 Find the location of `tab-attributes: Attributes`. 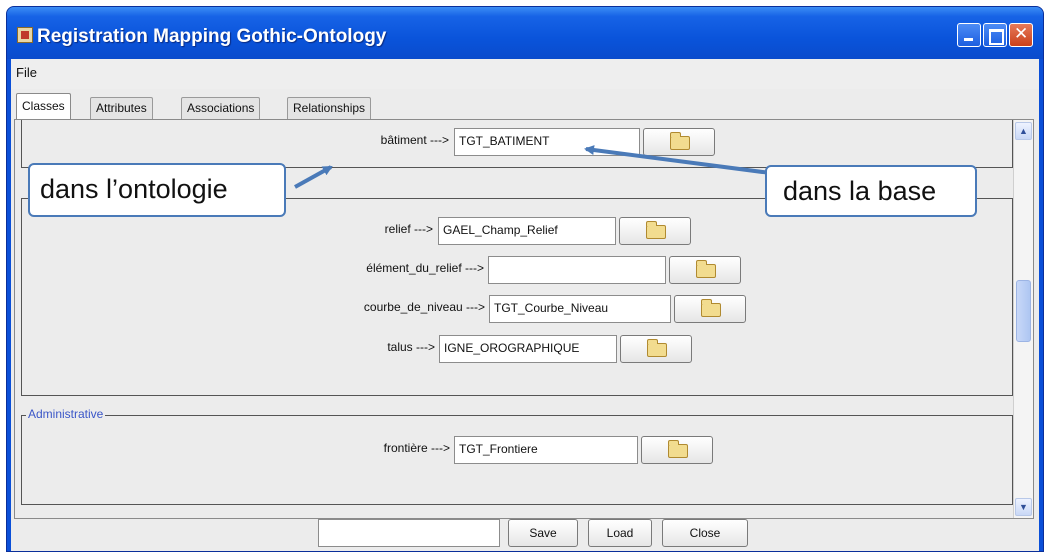

tab-attributes: Attributes is located at coordinates (121, 108).